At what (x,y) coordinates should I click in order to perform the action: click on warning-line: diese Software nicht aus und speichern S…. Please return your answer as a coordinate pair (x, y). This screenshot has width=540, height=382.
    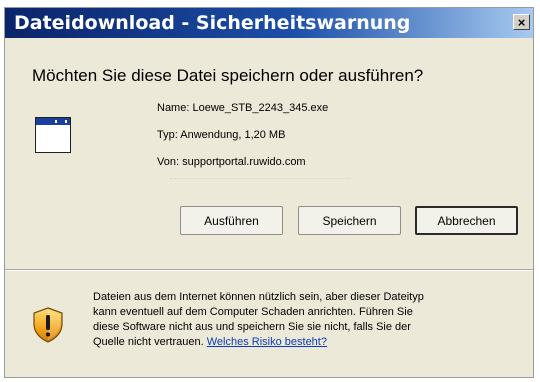
    Looking at the image, I should click on (252, 327).